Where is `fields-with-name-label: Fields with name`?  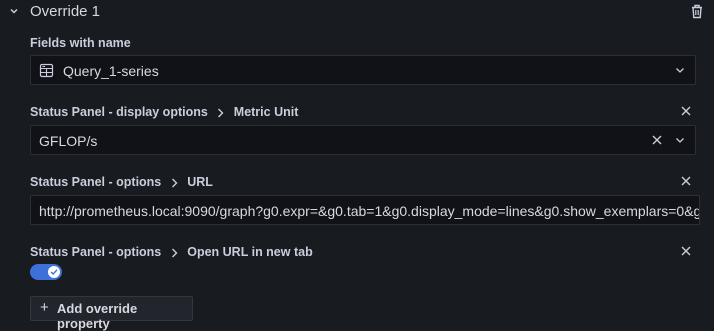 fields-with-name-label: Fields with name is located at coordinates (80, 43).